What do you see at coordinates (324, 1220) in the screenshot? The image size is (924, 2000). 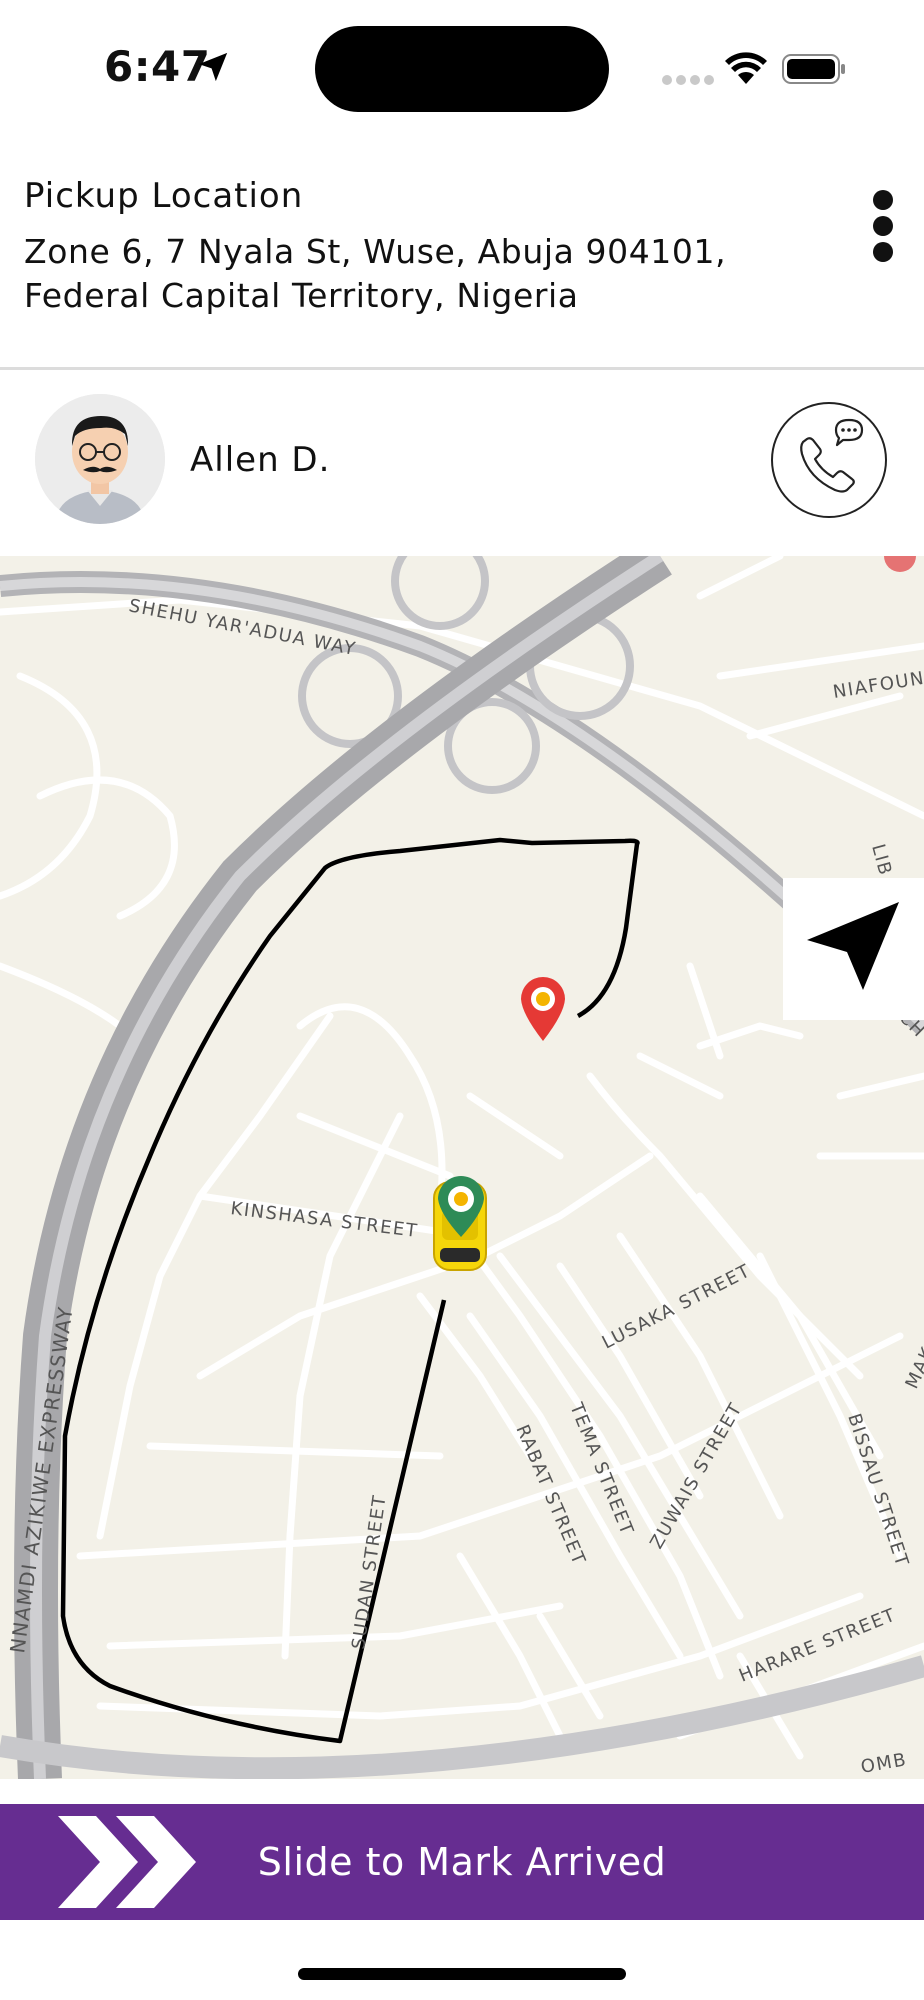 I see `label-kinshasa: KINSHASA STREET` at bounding box center [324, 1220].